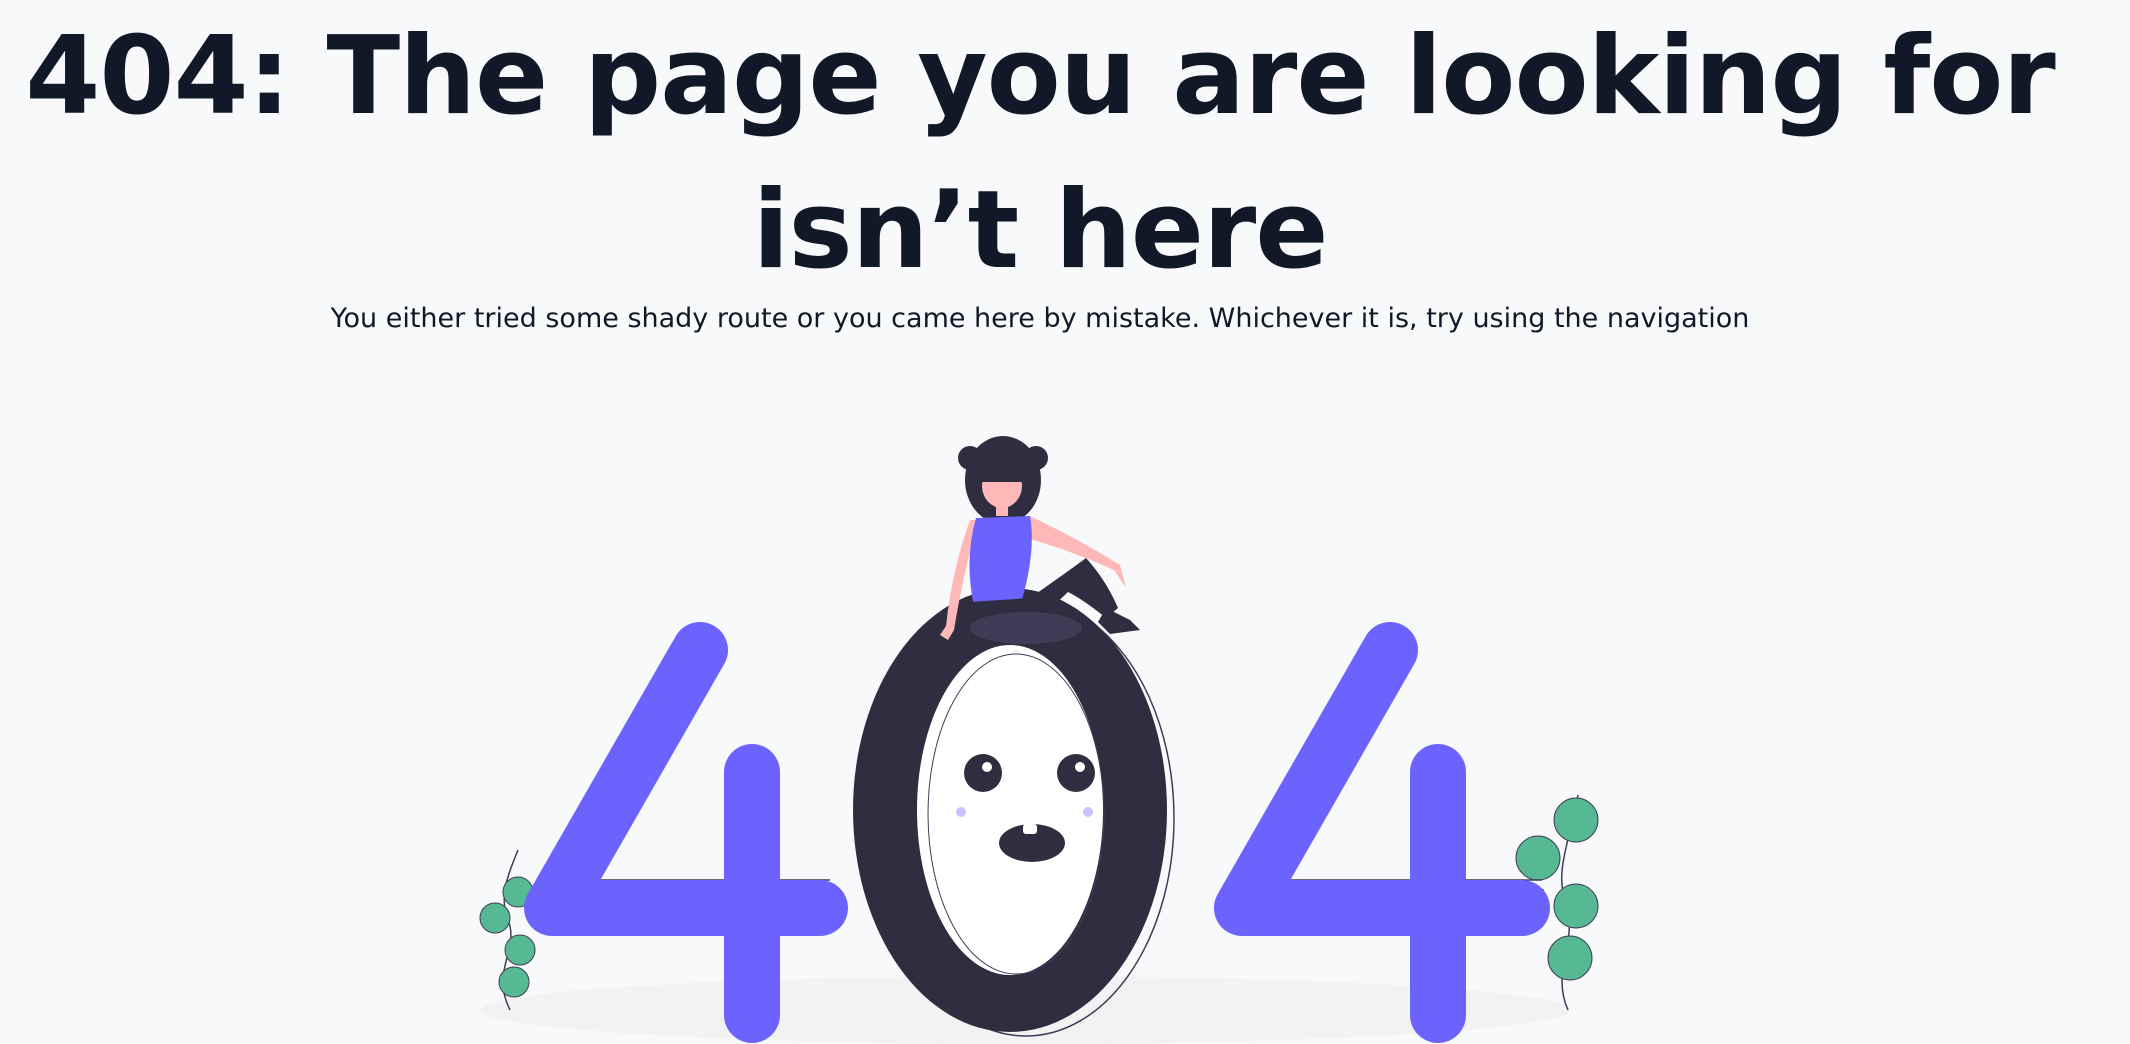 This screenshot has width=2130, height=1044. I want to click on right-four-digit, so click(1382, 832).